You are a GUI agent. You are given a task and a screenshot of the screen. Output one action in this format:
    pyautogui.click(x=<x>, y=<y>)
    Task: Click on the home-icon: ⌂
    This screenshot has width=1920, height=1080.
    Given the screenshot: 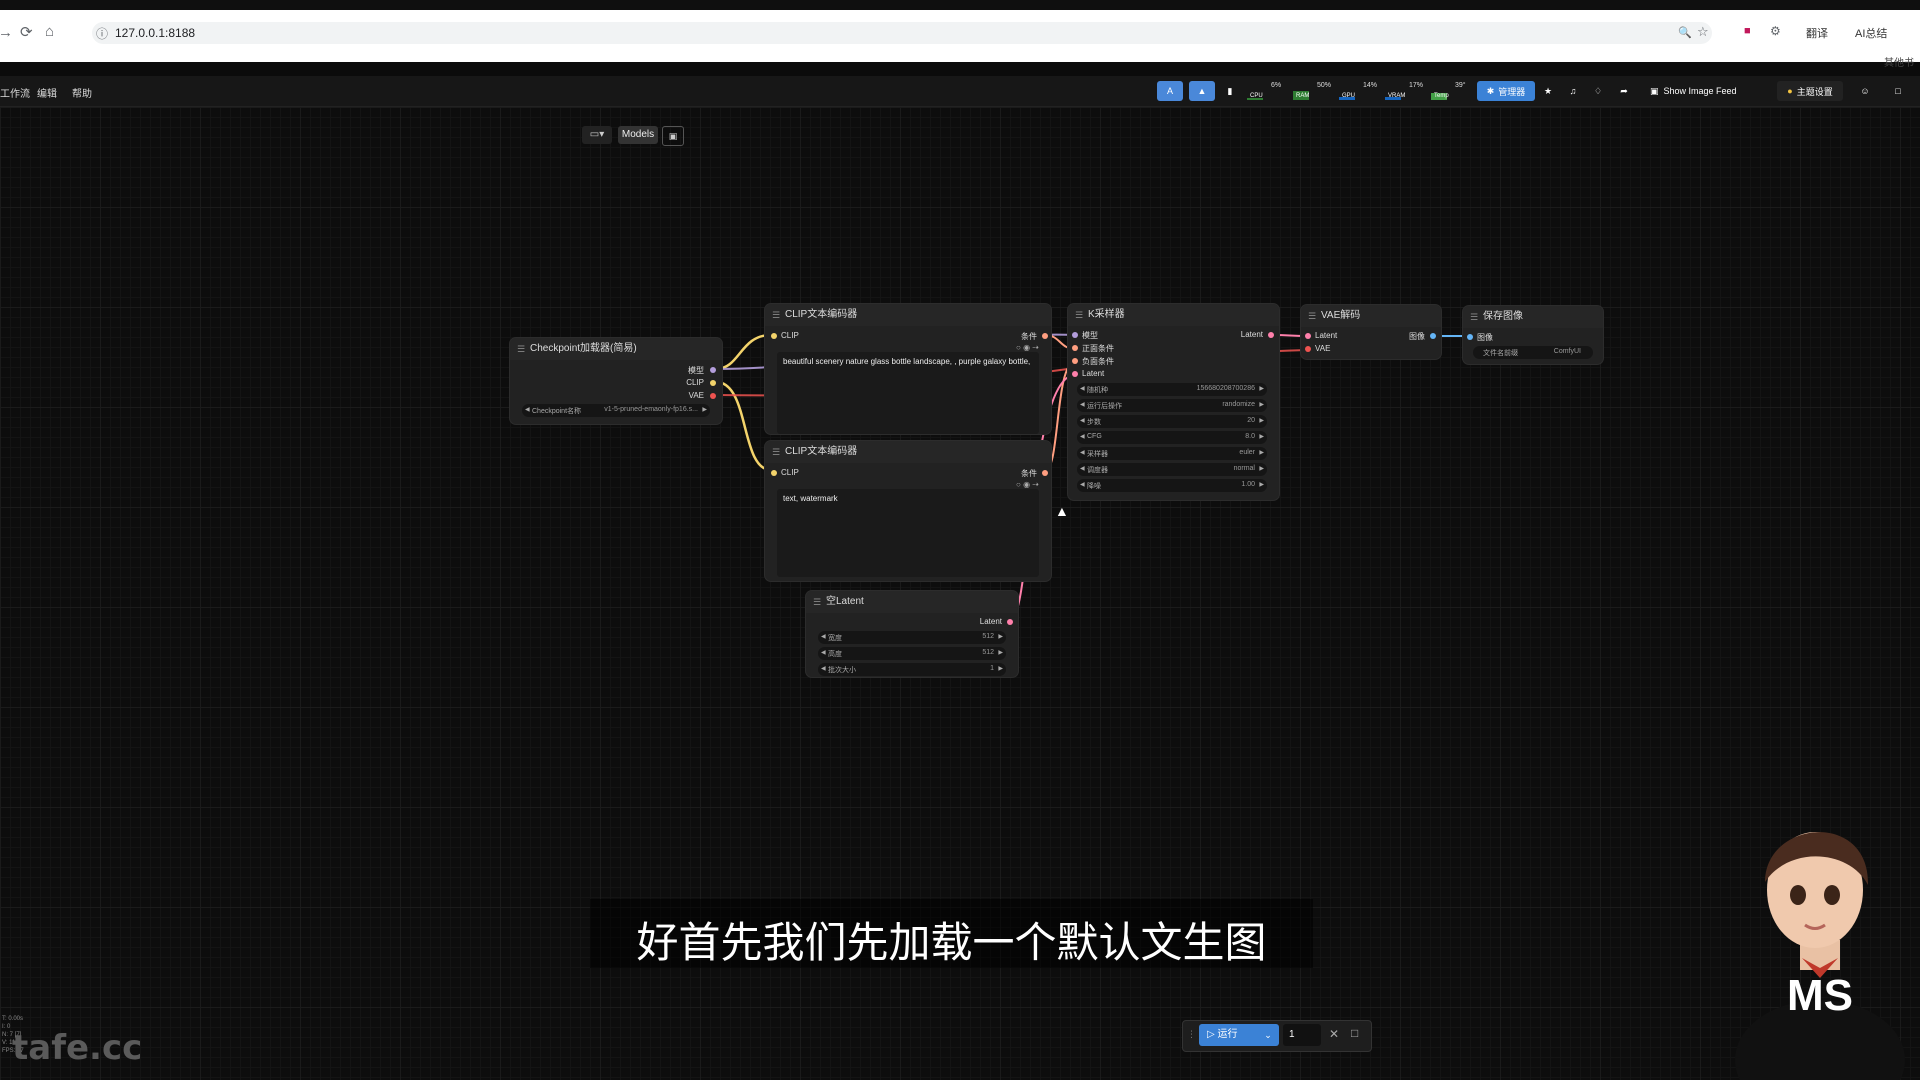 What is the action you would take?
    pyautogui.click(x=49, y=31)
    